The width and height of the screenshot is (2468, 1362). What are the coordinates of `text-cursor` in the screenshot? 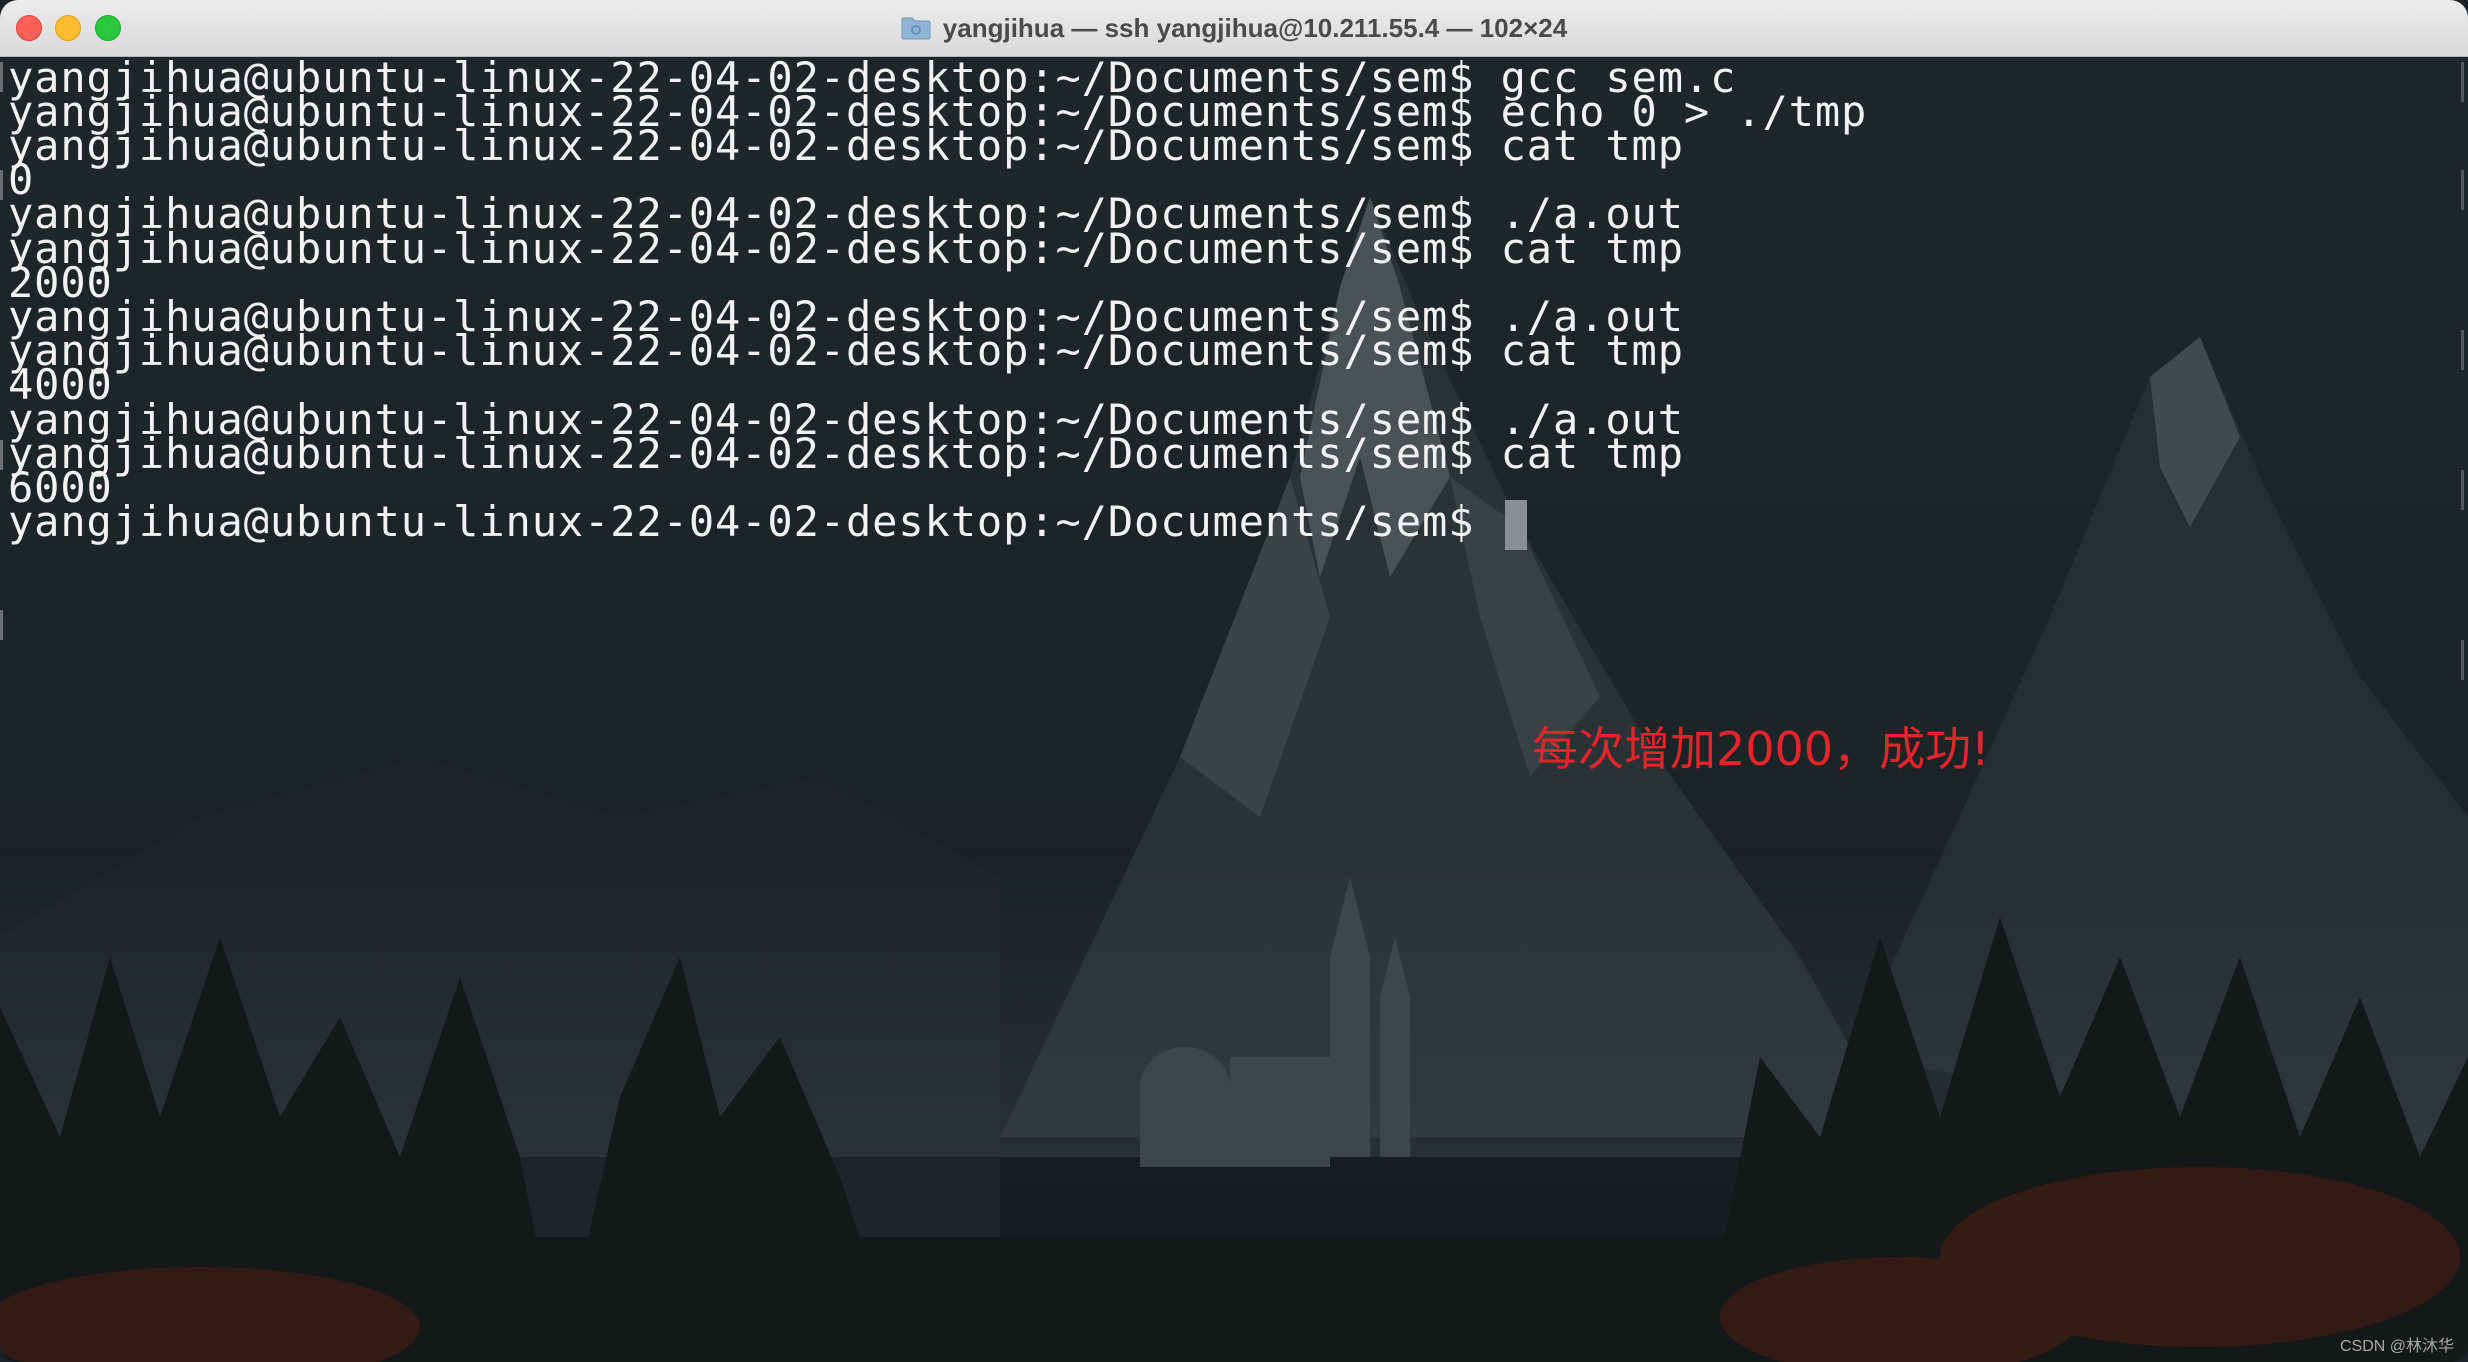 It's located at (1515, 524).